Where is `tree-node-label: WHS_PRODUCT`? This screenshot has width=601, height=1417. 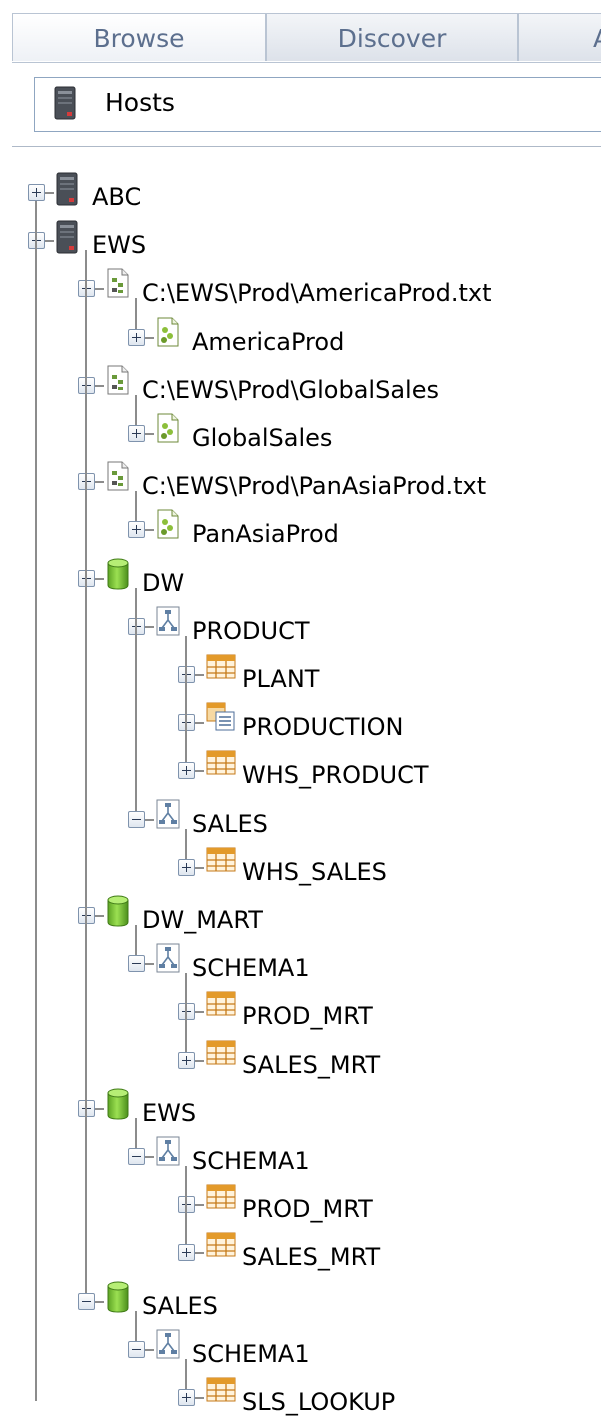 tree-node-label: WHS_PRODUCT is located at coordinates (335, 775).